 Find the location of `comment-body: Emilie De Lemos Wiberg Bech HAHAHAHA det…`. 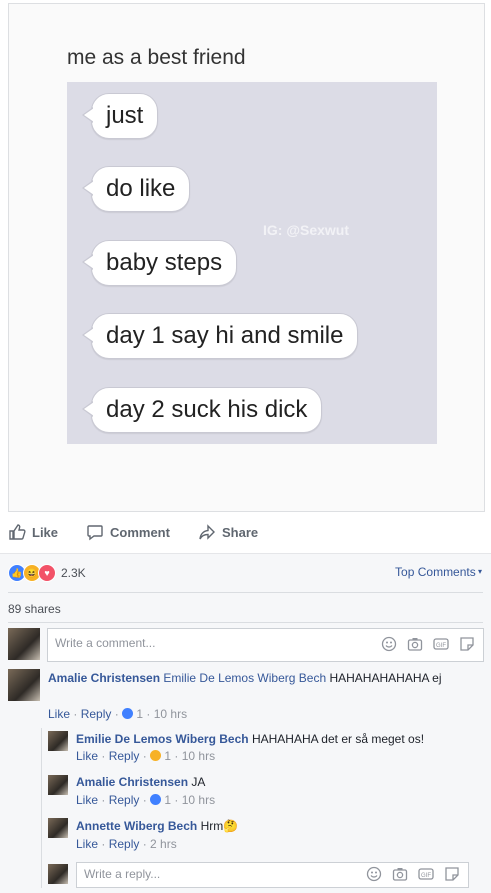

comment-body: Emilie De Lemos Wiberg Bech HAHAHAHA det… is located at coordinates (276, 739).